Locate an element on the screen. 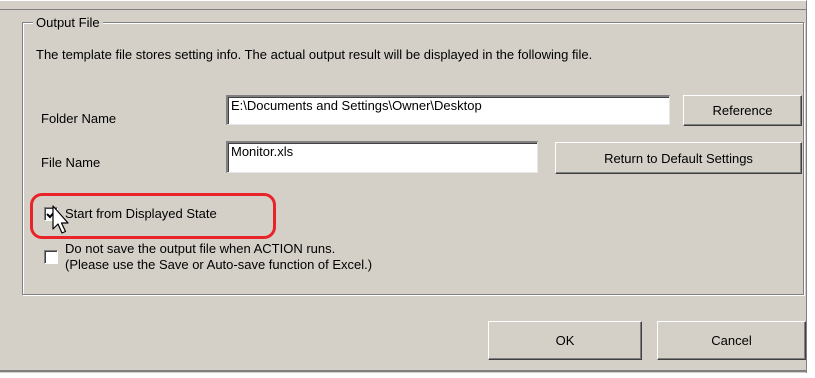 This screenshot has width=815, height=378. dialog-bottom-edge is located at coordinates (403, 371).